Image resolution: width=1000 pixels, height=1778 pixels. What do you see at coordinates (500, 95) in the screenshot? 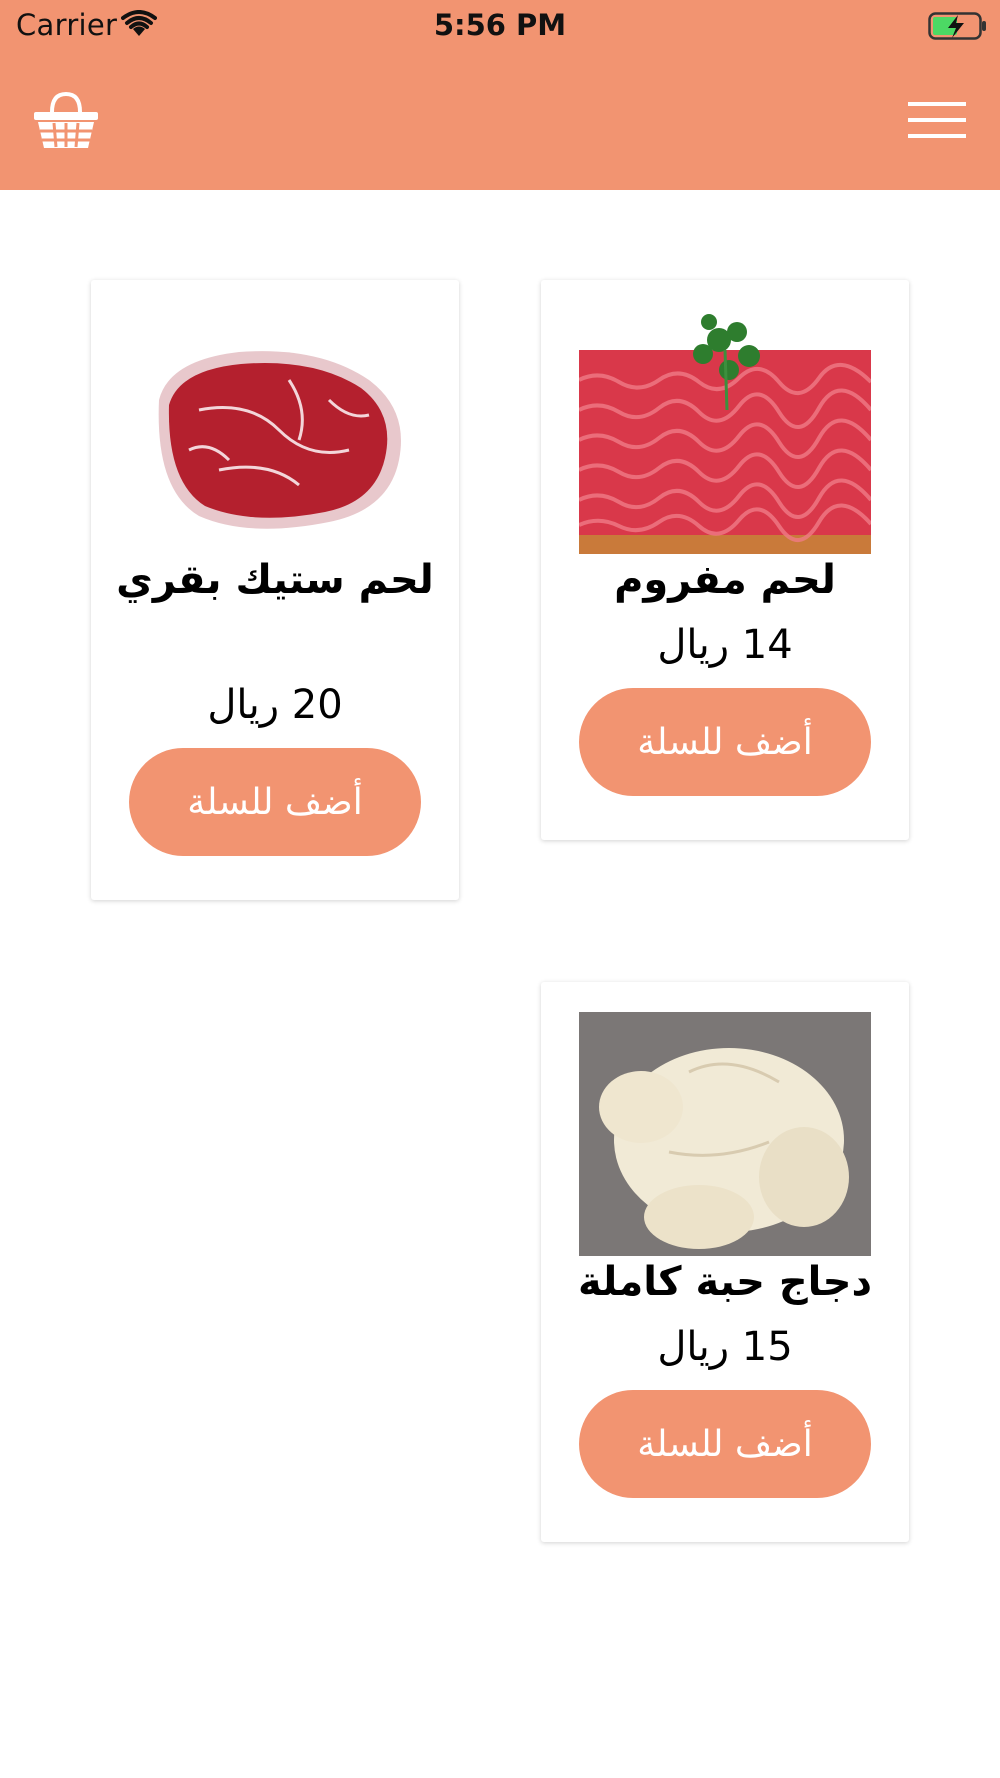
I see `app-header: Carrier 5:56 PM` at bounding box center [500, 95].